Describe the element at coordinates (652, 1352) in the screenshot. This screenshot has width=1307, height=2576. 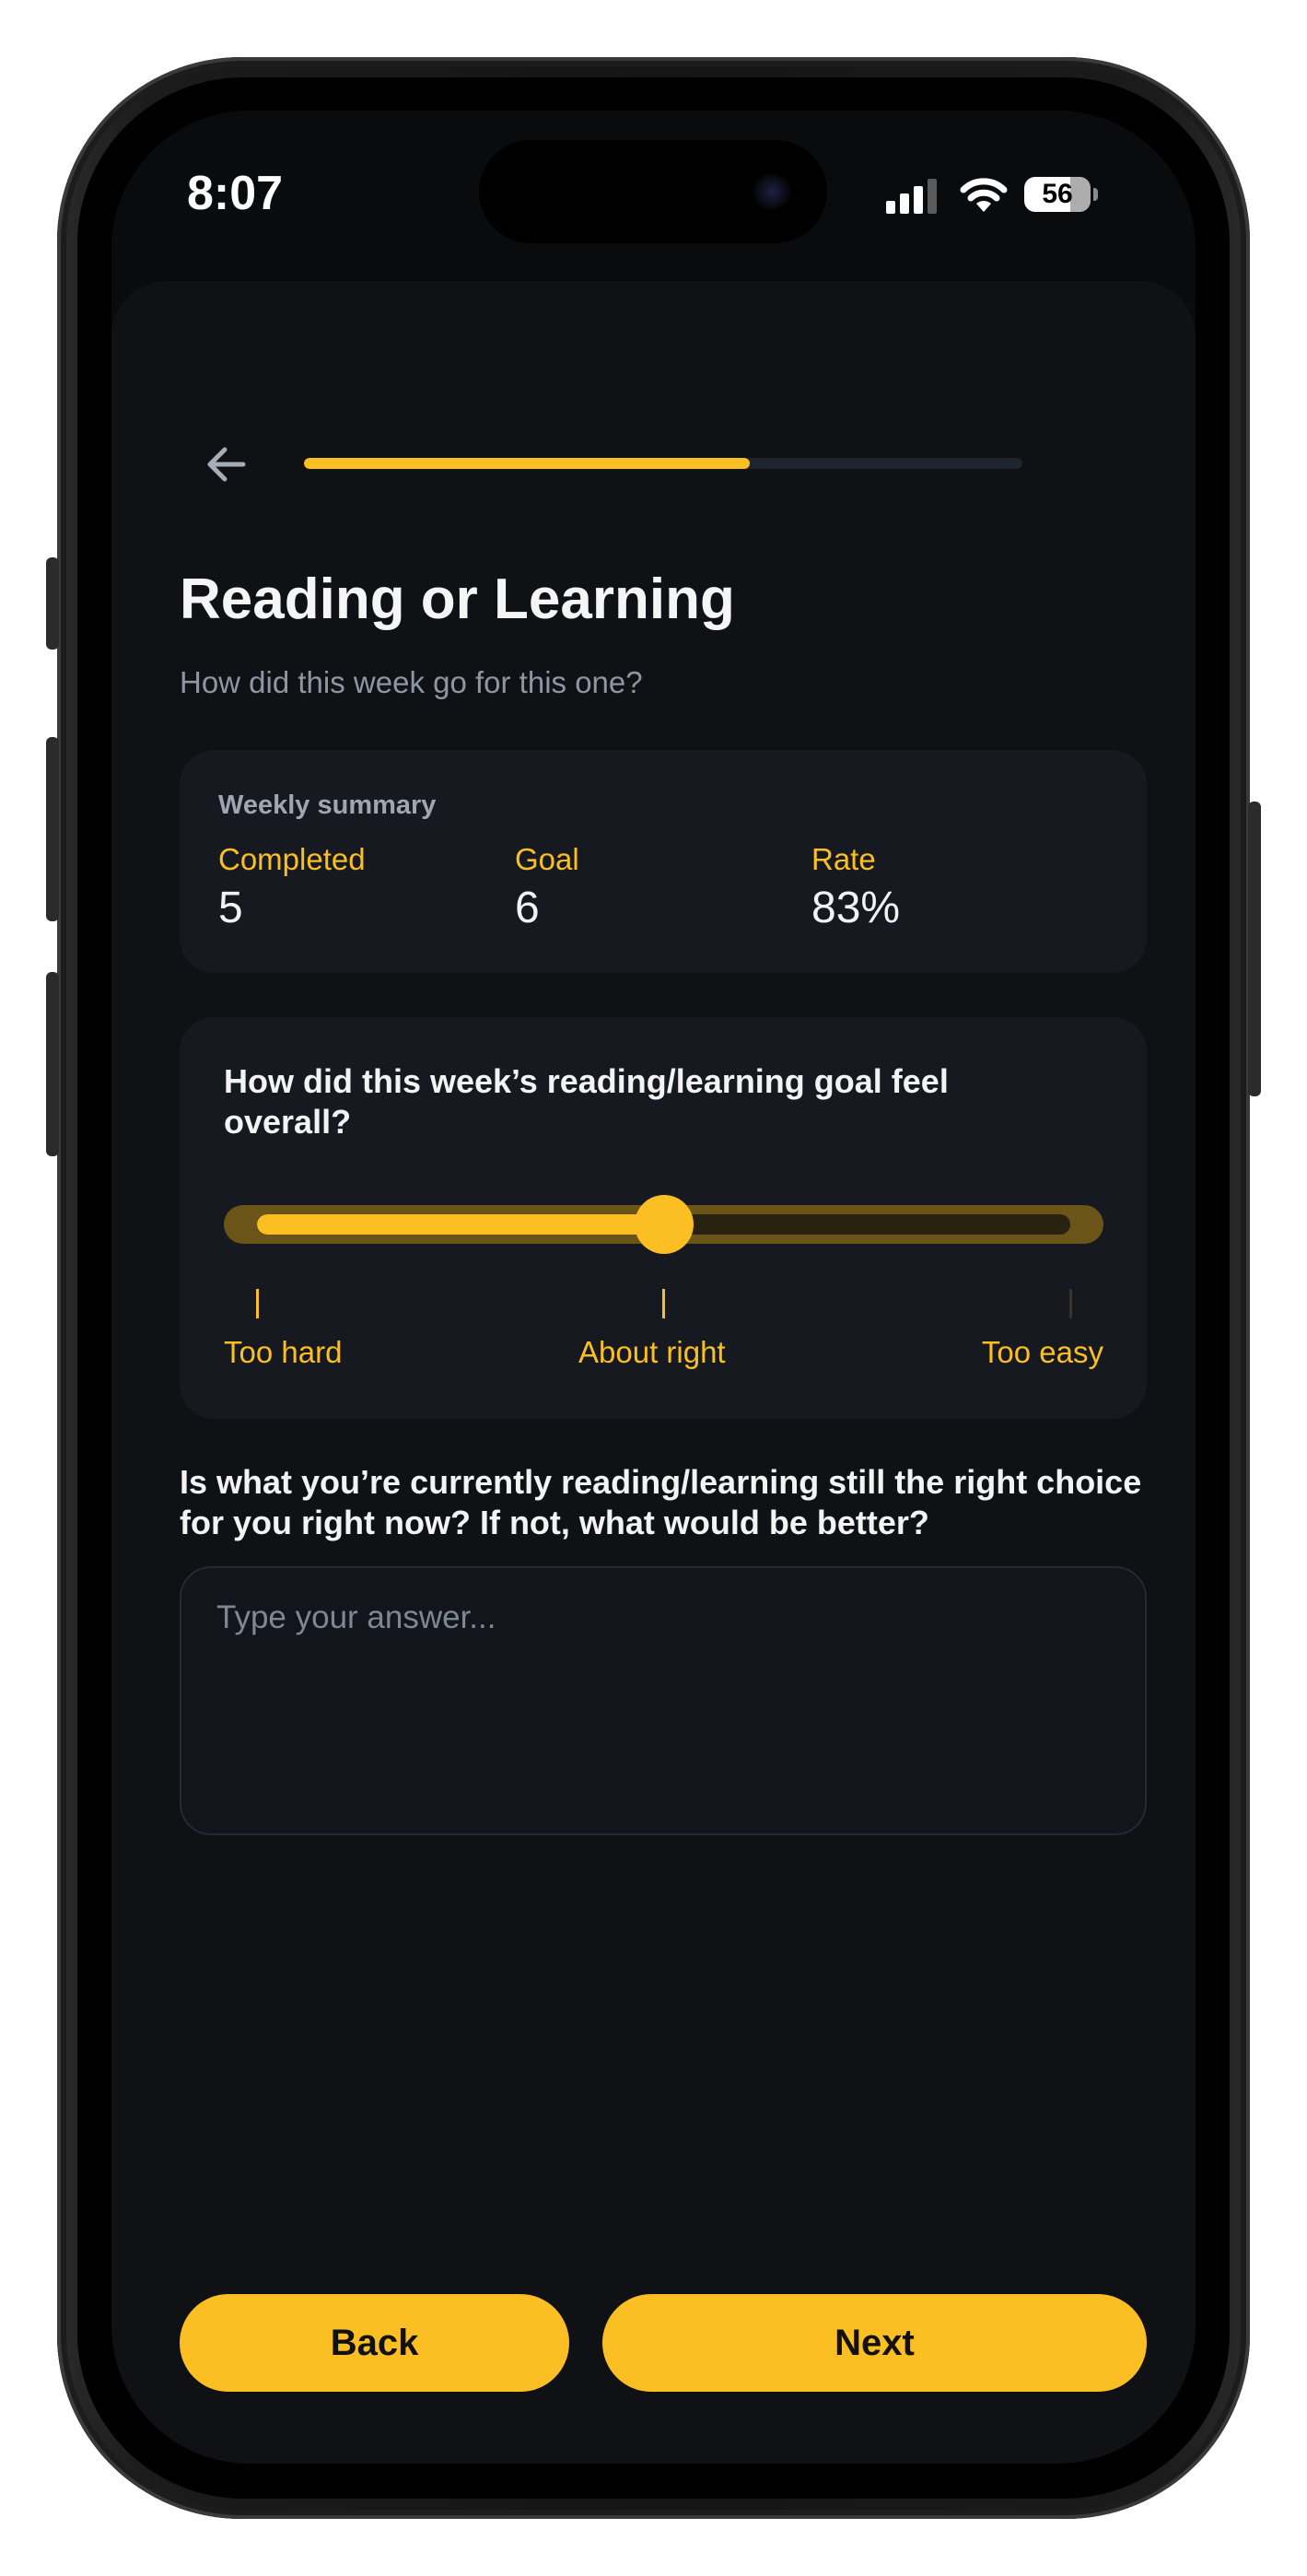
I see `label-about-right: About right` at that location.